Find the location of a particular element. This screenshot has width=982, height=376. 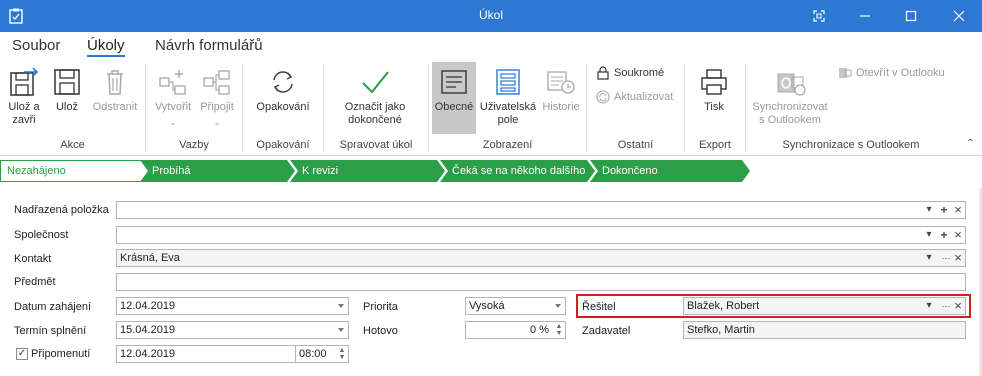

minimize-icon is located at coordinates (865, 16).